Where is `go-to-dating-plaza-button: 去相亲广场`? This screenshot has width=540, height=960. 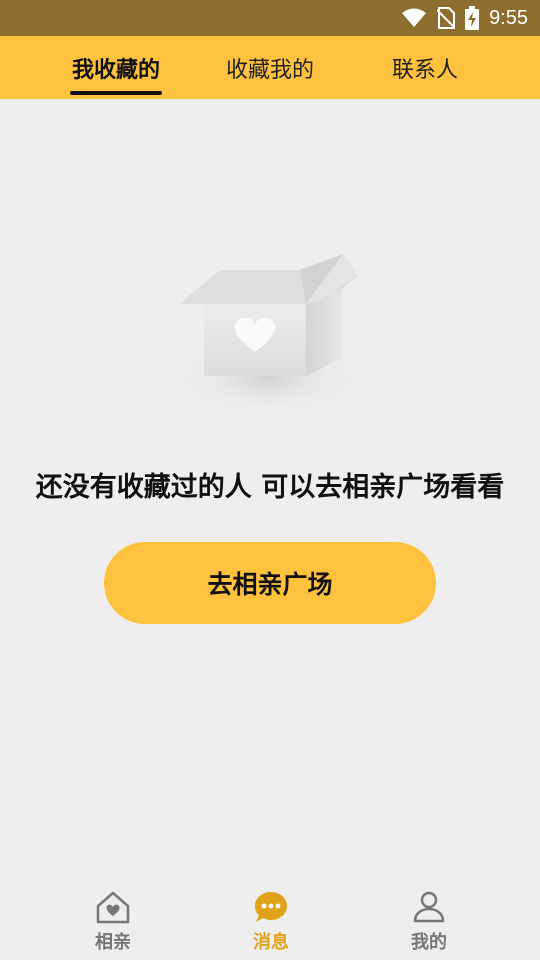
go-to-dating-plaza-button: 去相亲广场 is located at coordinates (270, 583).